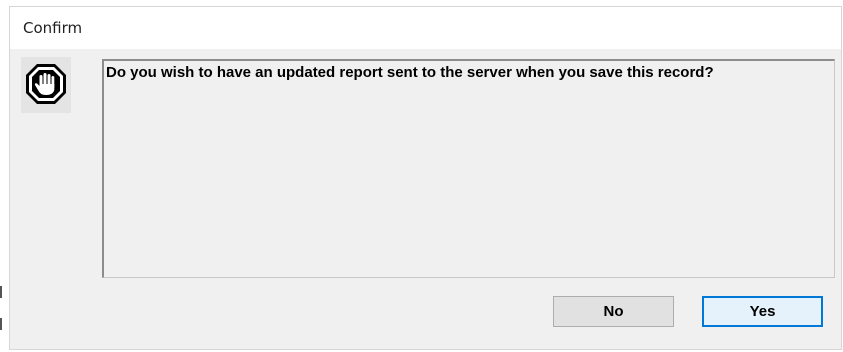 This screenshot has height=352, width=843. I want to click on no-button: No, so click(613, 311).